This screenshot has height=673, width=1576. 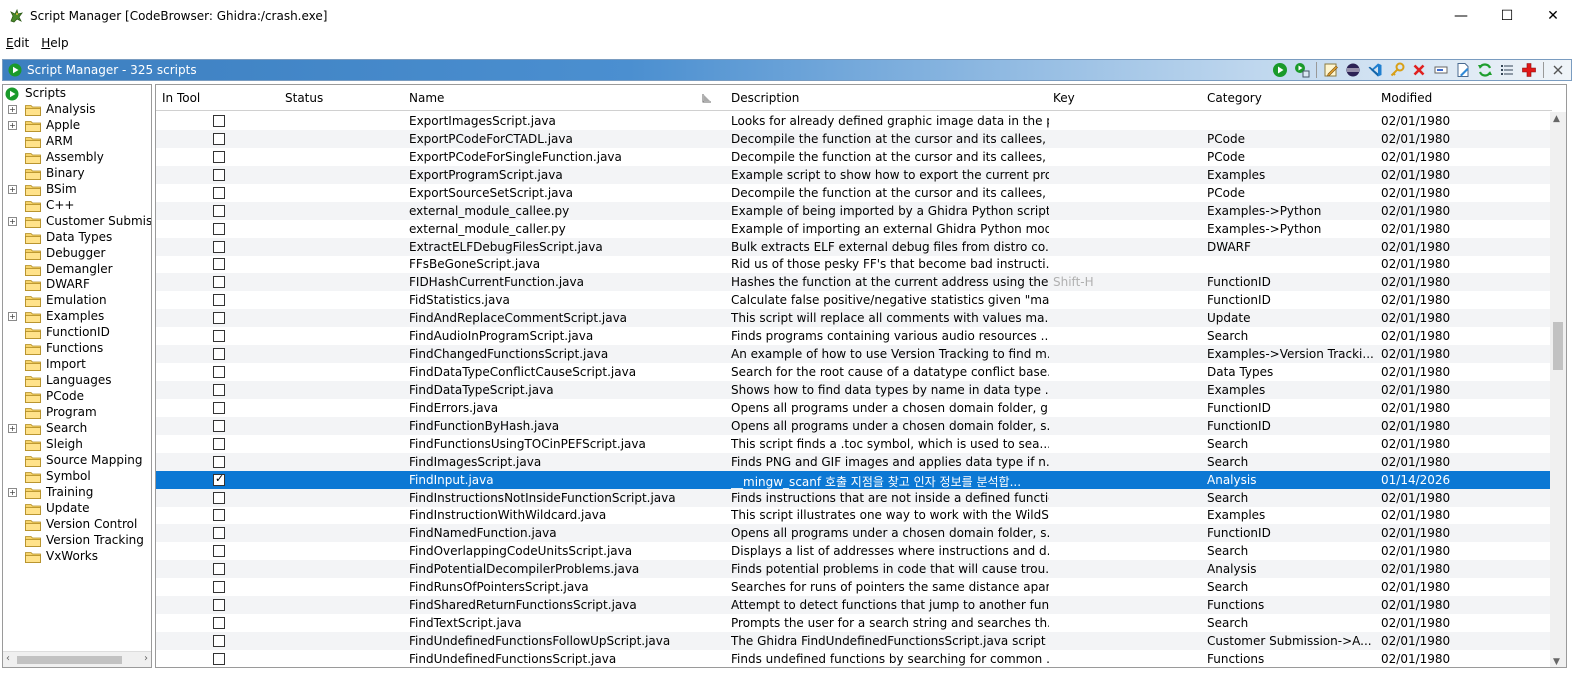 What do you see at coordinates (77, 429) in the screenshot?
I see `tree-item-search: + Search` at bounding box center [77, 429].